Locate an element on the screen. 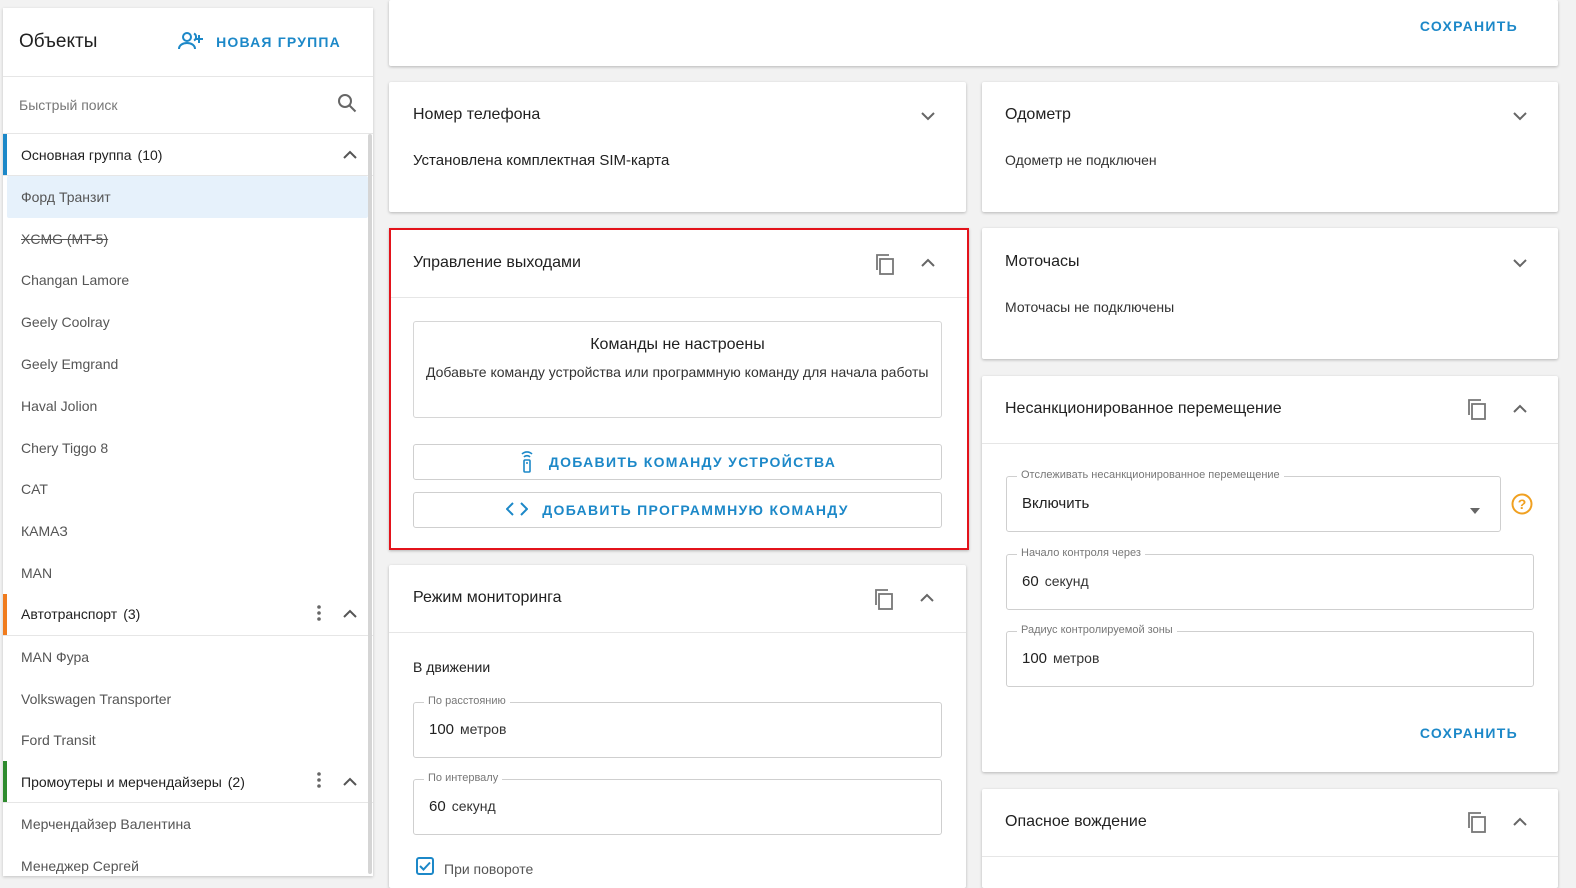 This screenshot has width=1576, height=888. add-program-command-button: ДОБАВИТЬ ПРОГРАММНУЮ КОМАНДУ is located at coordinates (677, 510).